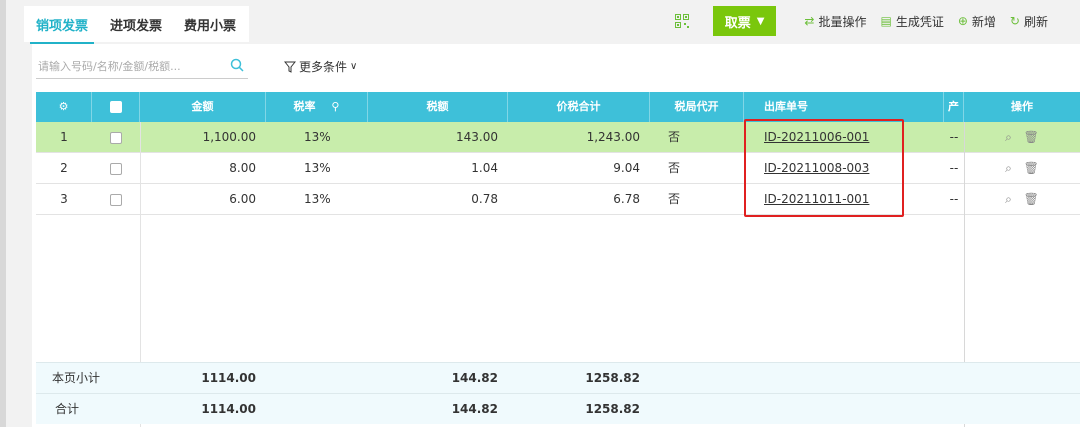  I want to click on page-subtotal-label: 本页小计, so click(75, 378).